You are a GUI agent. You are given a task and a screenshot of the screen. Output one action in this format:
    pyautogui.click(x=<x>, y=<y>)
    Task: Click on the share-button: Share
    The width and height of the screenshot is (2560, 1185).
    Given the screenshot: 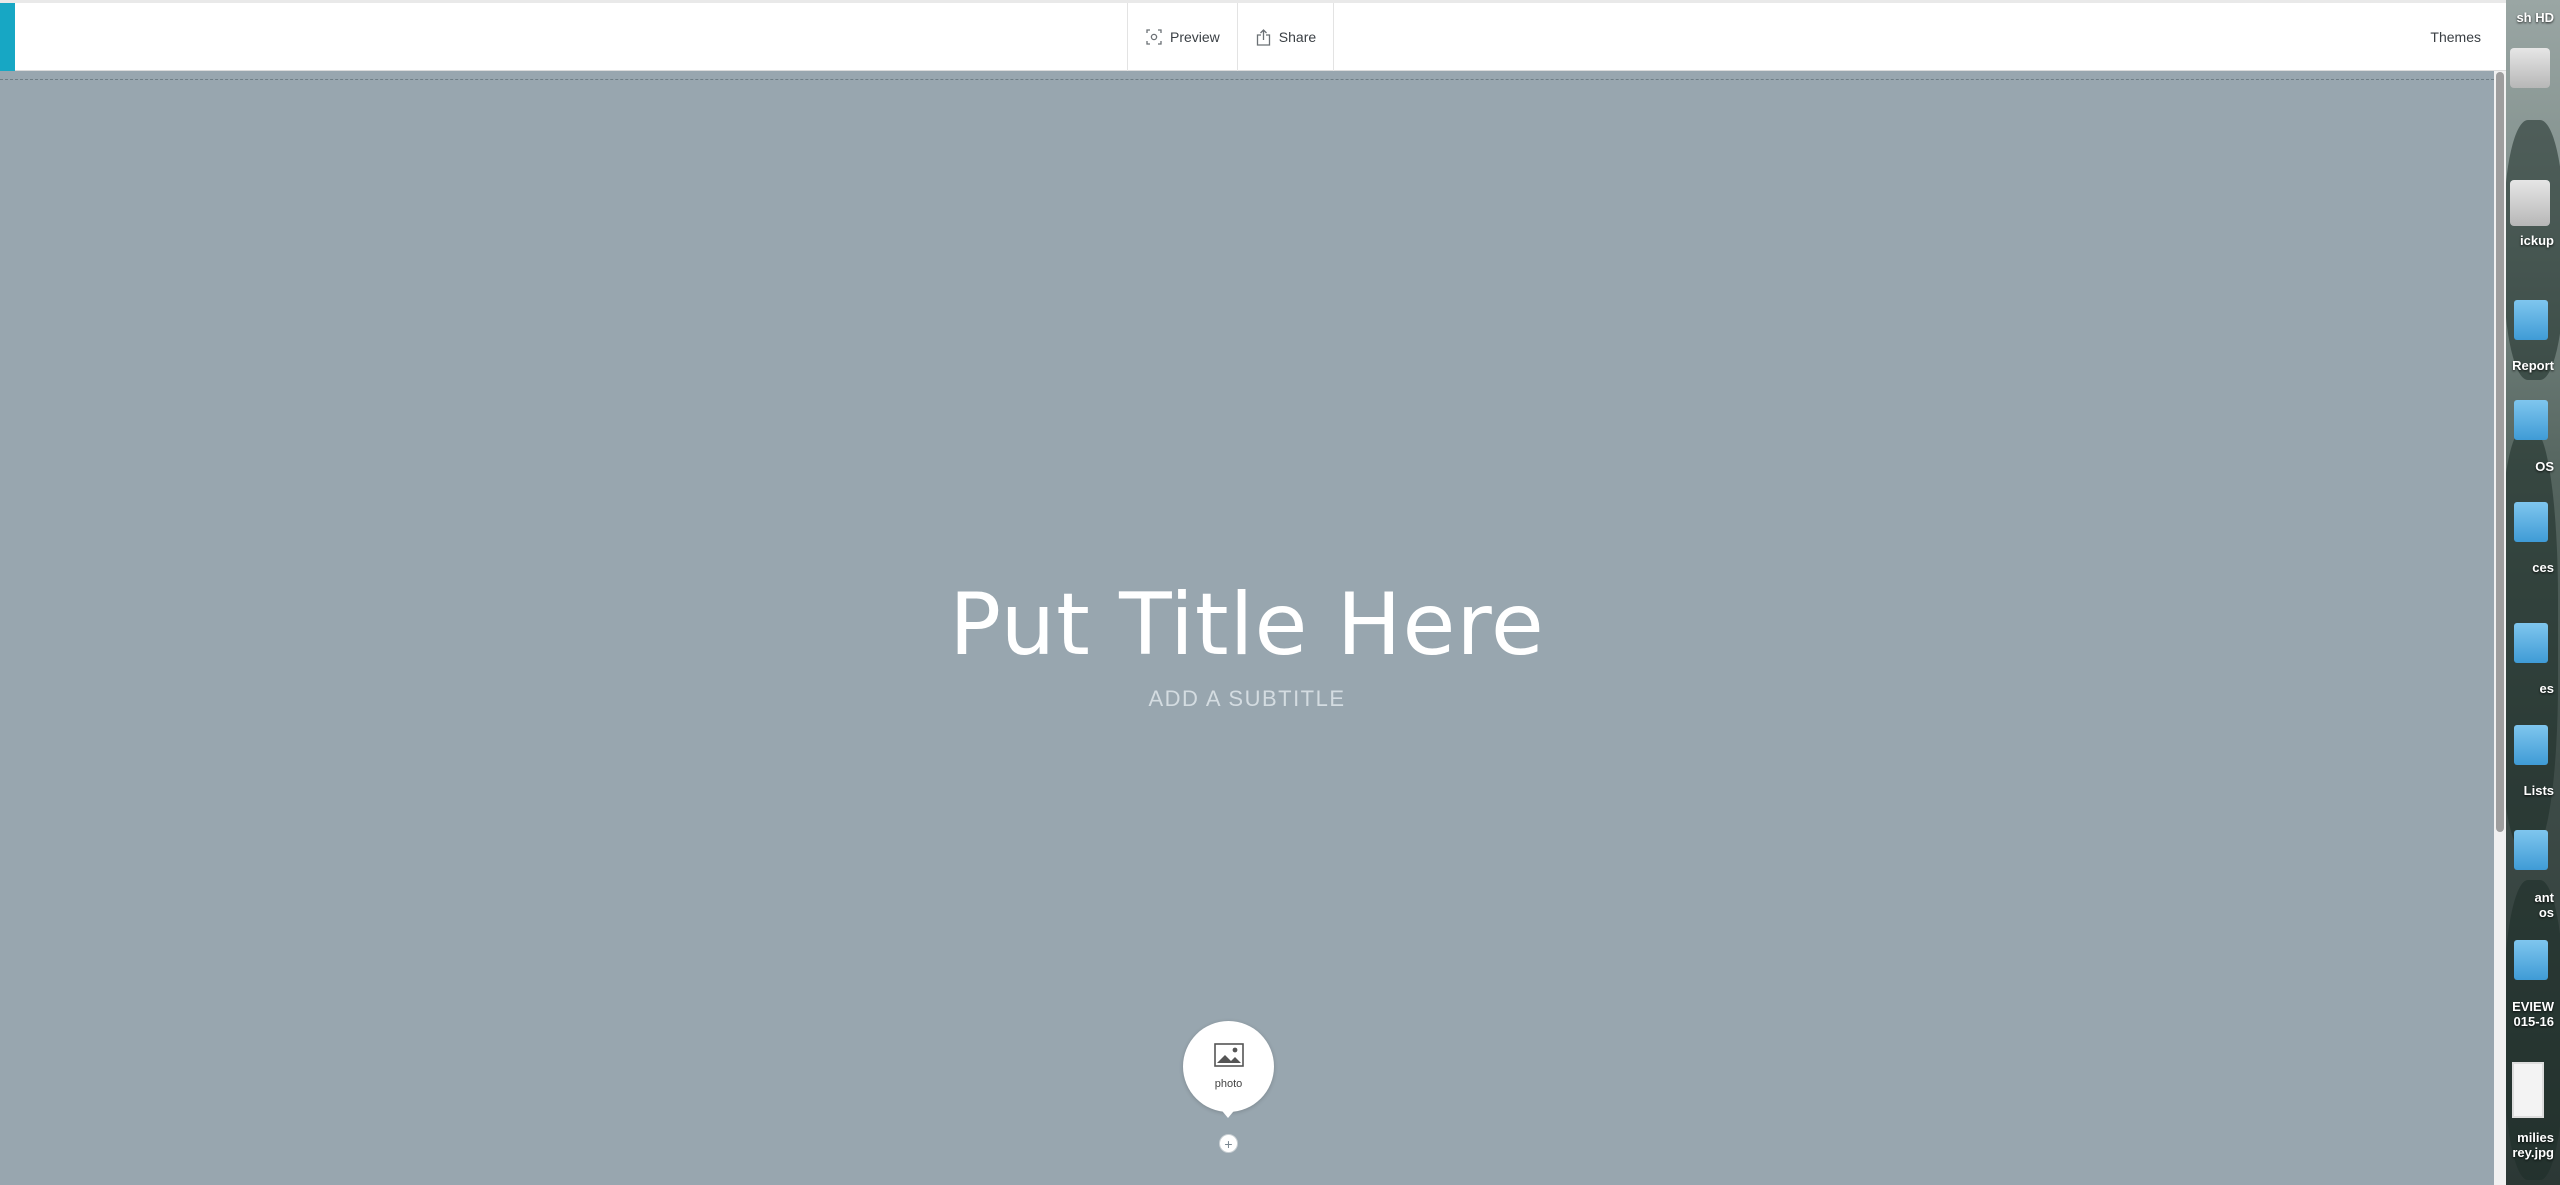 What is the action you would take?
    pyautogui.click(x=1286, y=37)
    